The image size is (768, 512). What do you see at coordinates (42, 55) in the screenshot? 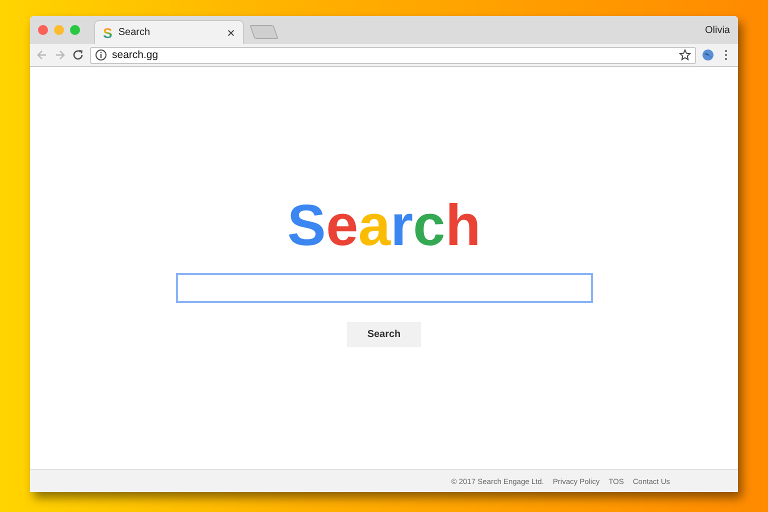
I see `back-icon` at bounding box center [42, 55].